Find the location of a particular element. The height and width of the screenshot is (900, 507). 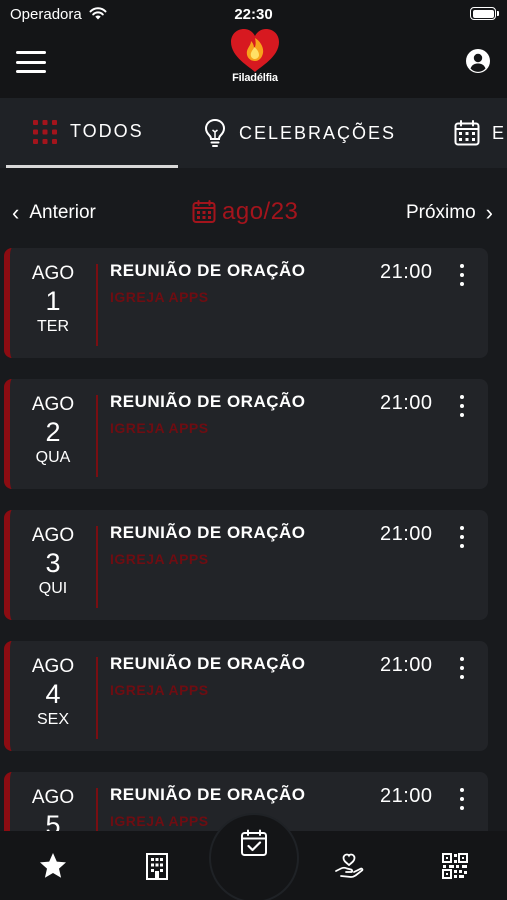

bottom-navigation is located at coordinates (253, 856).